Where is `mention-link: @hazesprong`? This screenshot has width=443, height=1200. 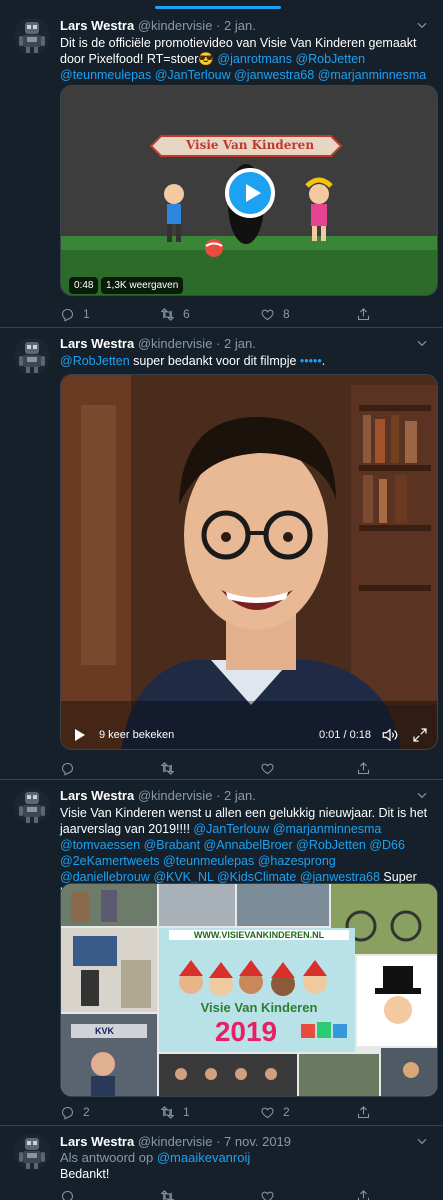 mention-link: @hazesprong is located at coordinates (297, 861).